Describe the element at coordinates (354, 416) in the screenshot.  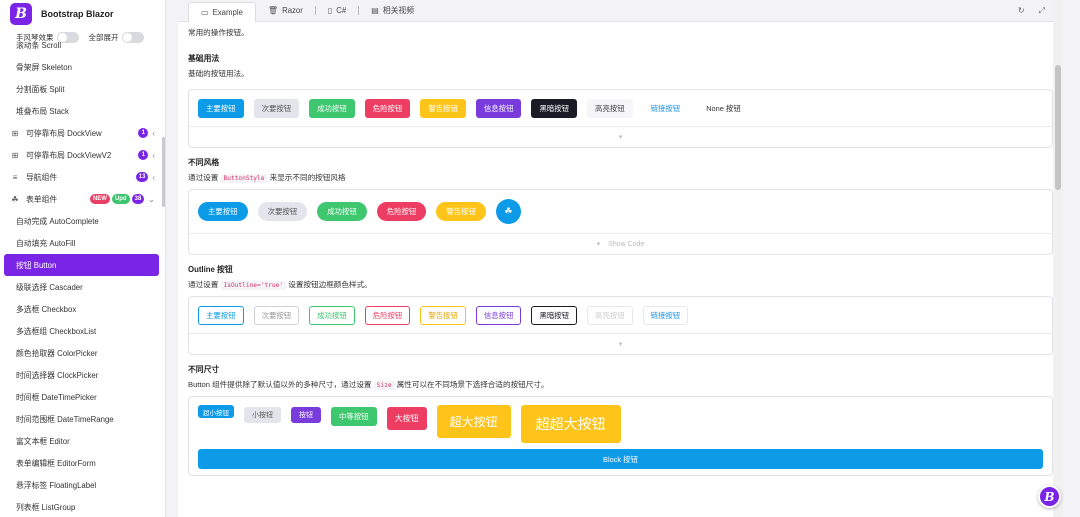
I see `medium-button: 中等按钮` at that location.